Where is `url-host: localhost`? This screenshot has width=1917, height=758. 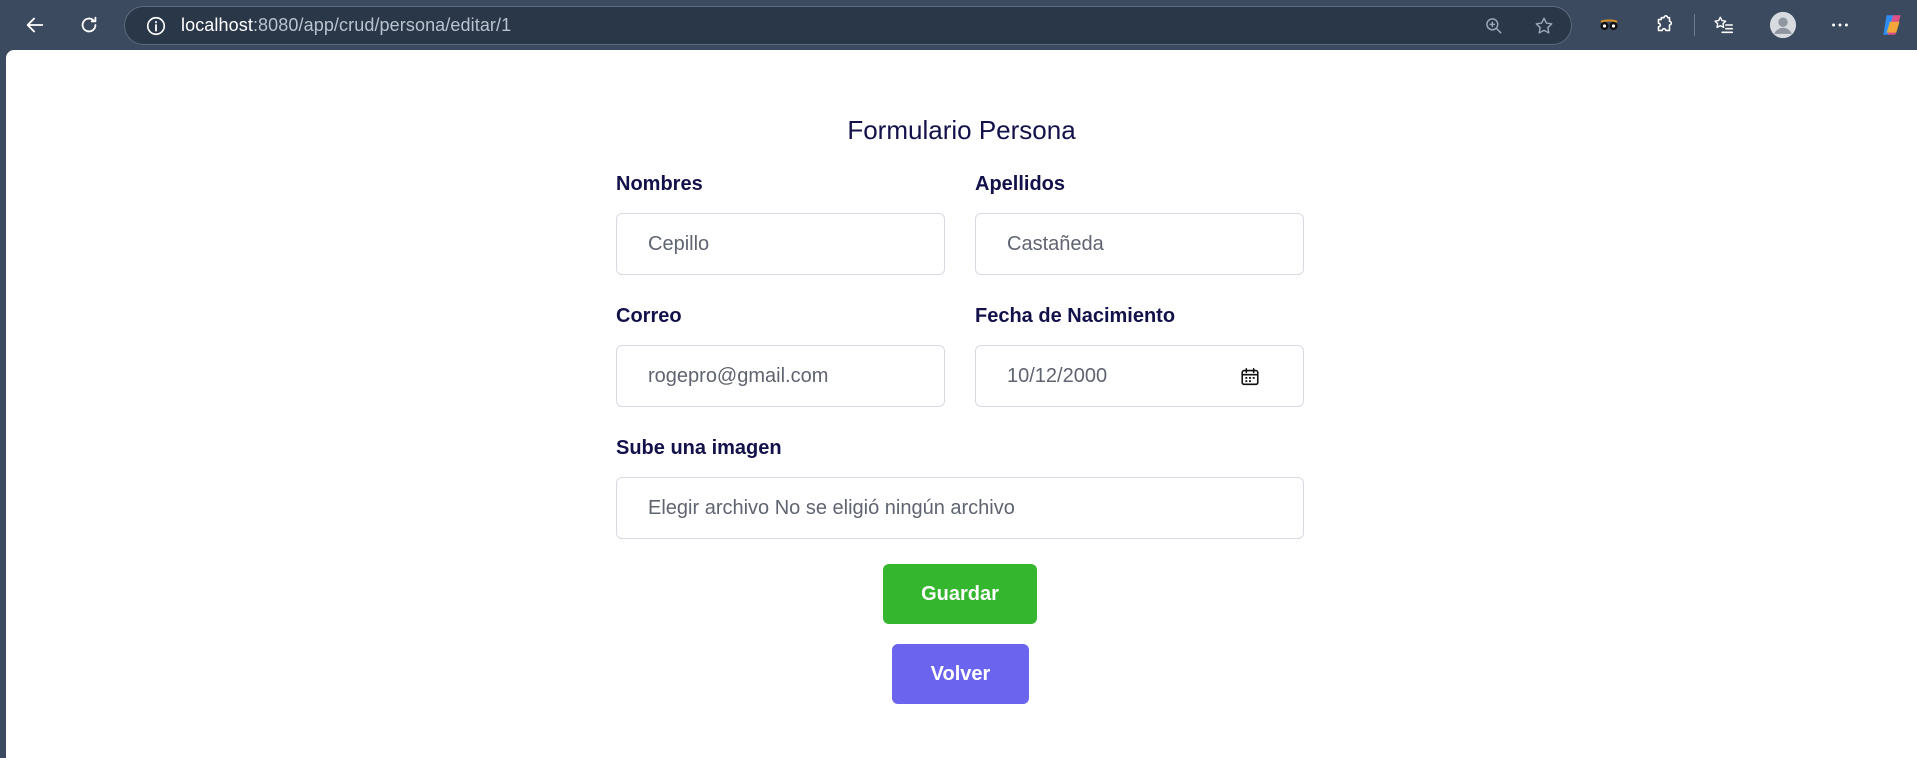 url-host: localhost is located at coordinates (217, 25).